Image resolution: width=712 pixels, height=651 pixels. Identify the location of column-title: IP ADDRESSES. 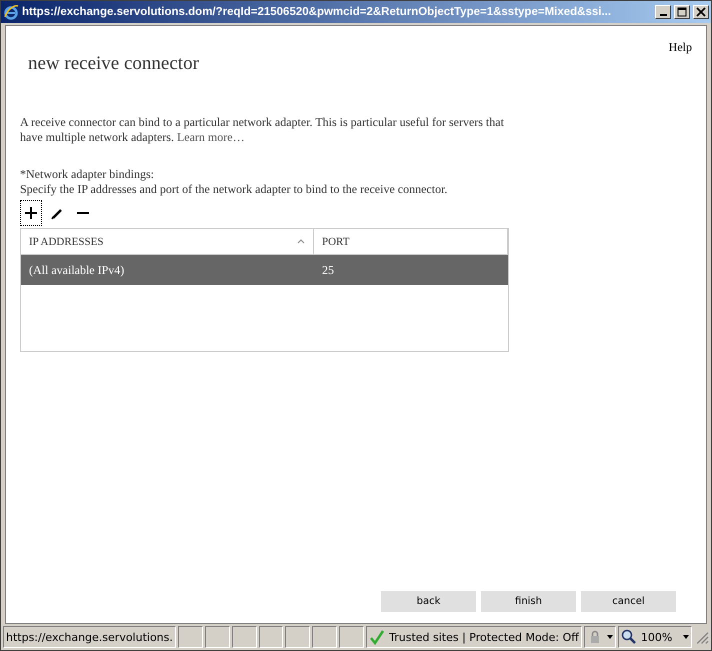
(66, 242).